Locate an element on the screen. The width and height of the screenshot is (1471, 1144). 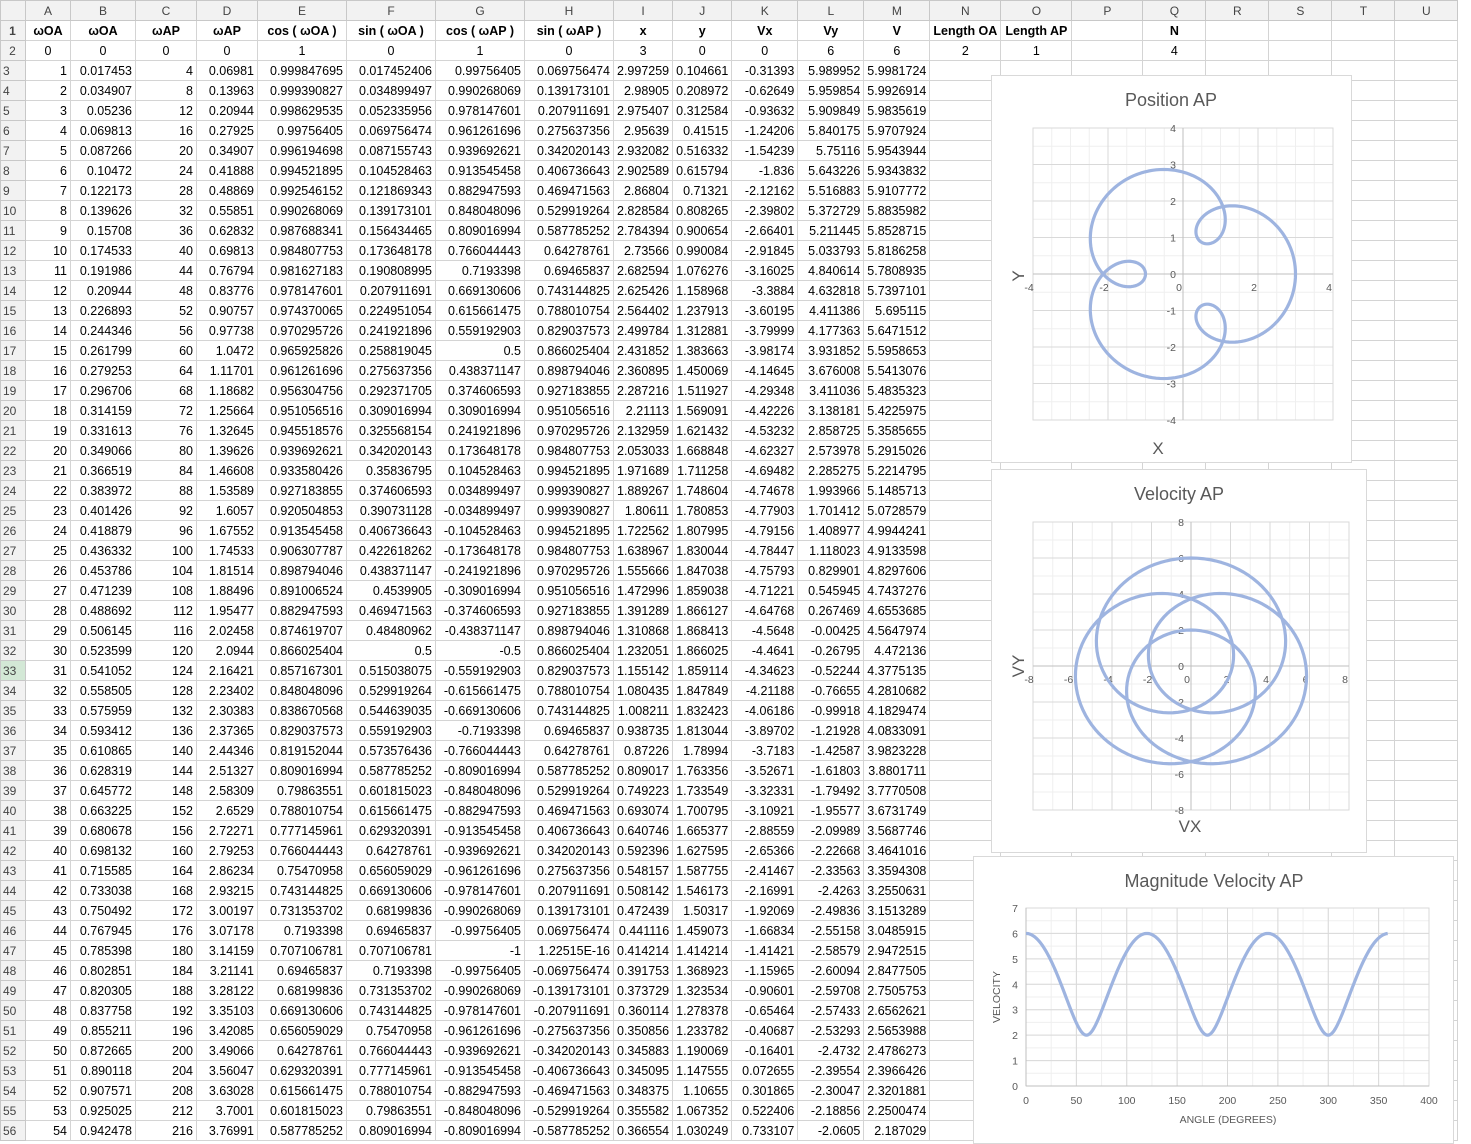
cell: 0.961261696 is located at coordinates (480, 130).